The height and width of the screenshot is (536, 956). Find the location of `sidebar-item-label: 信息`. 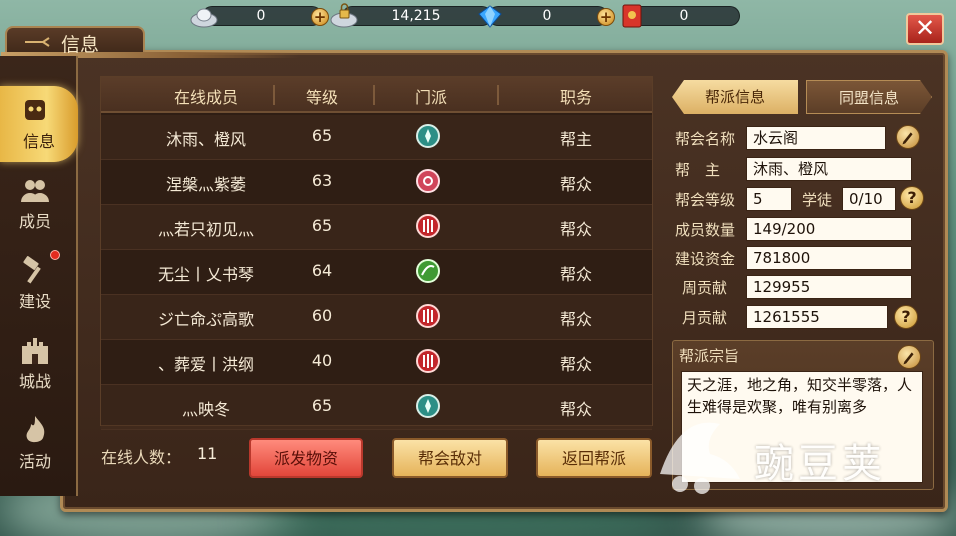

sidebar-item-label: 信息 is located at coordinates (38, 141).